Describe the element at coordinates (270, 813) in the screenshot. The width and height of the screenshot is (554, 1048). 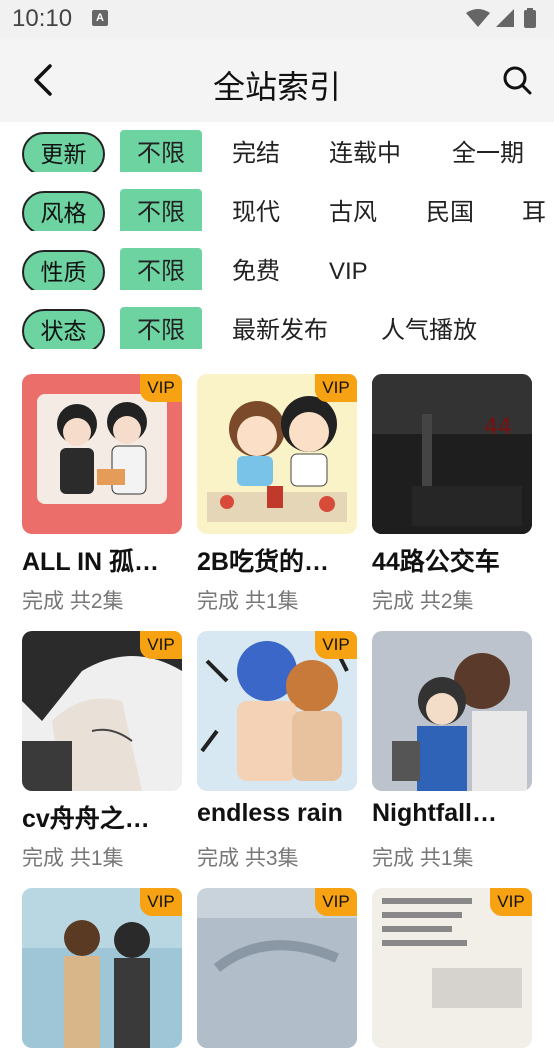
I see `album-title: endless rain` at that location.